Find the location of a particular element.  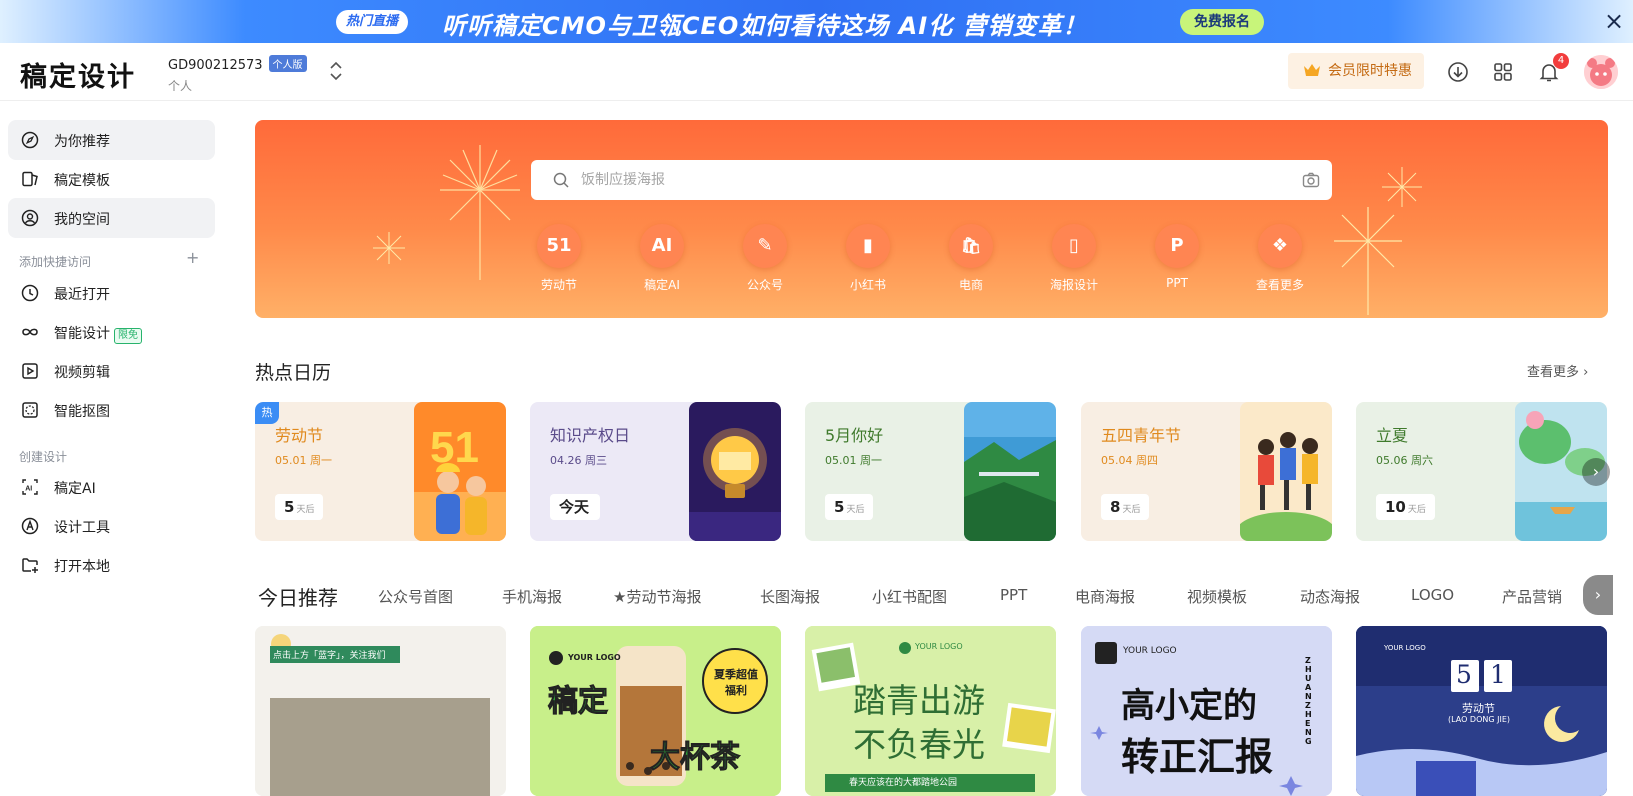

category-label: 查看更多 is located at coordinates (1279, 285).